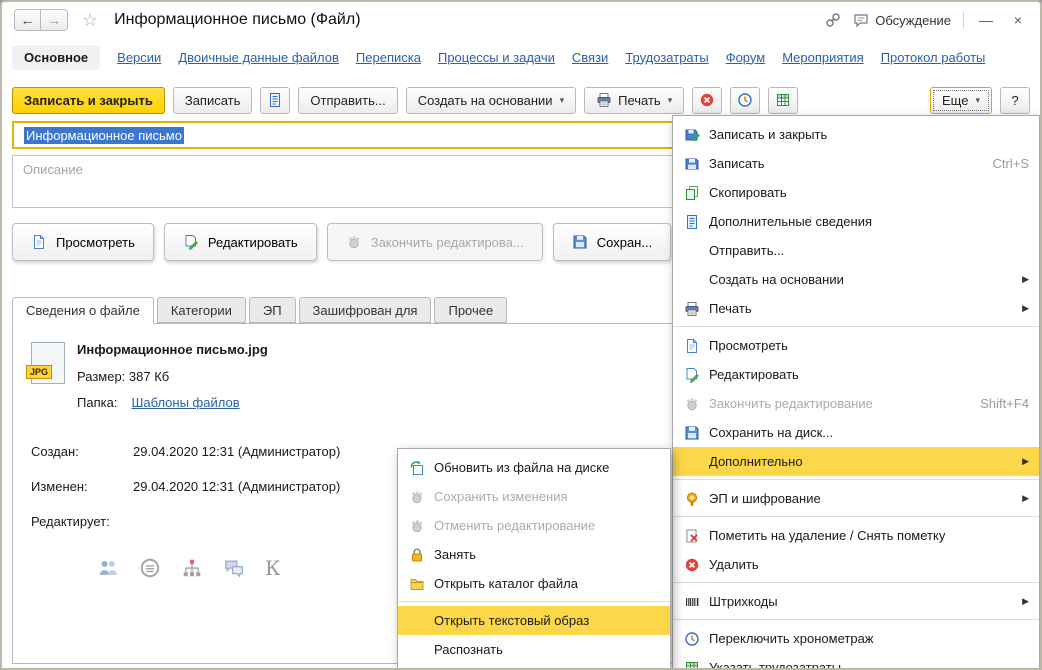 The image size is (1042, 670). Describe the element at coordinates (856, 498) in the screenshot. I see `menu-item-signature-encryption: ЭП и шифрование ▶` at that location.